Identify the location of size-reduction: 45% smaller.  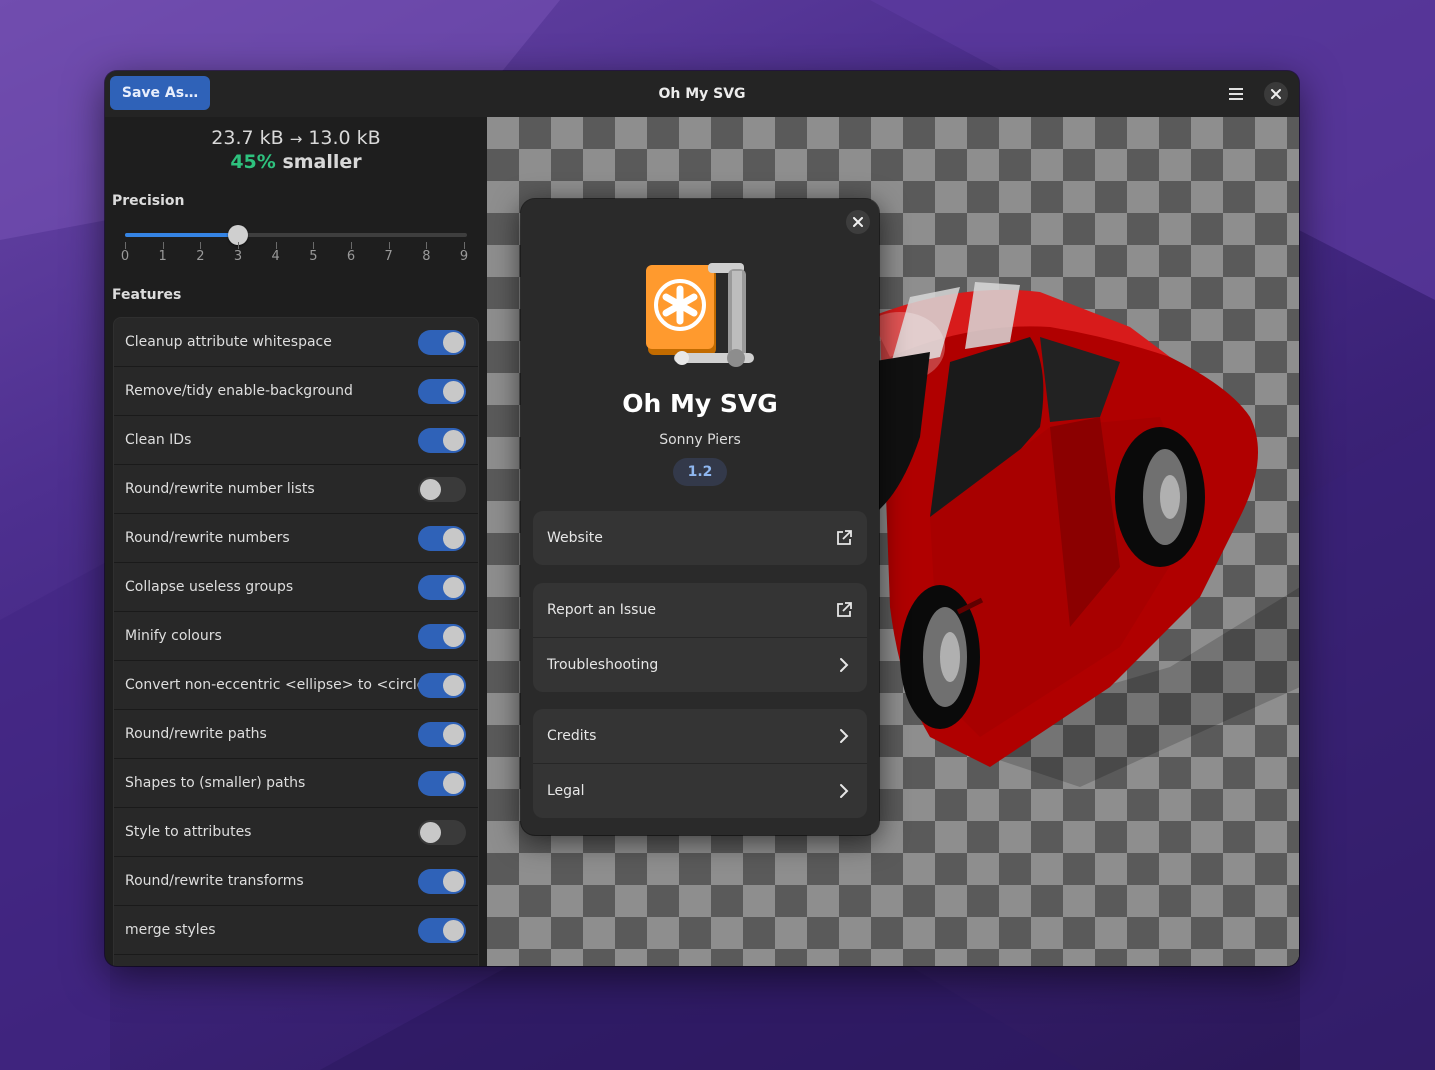
(296, 162).